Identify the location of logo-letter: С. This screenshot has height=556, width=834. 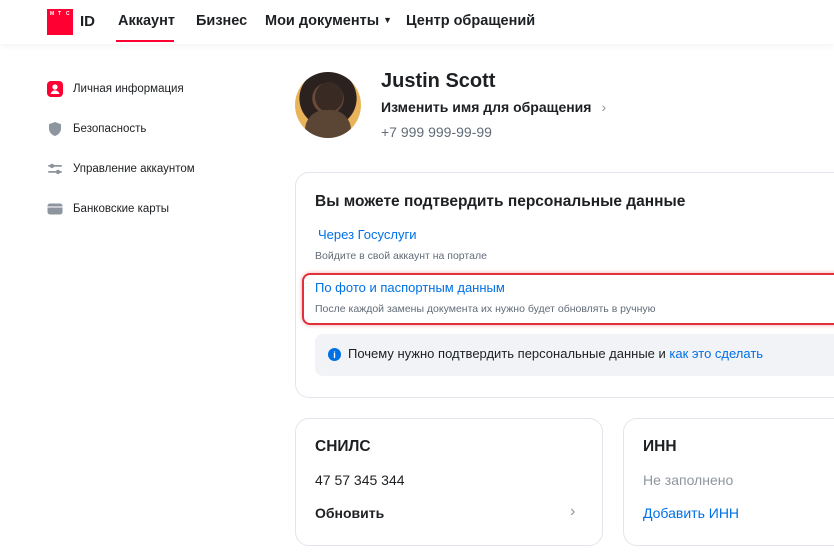
(68, 14).